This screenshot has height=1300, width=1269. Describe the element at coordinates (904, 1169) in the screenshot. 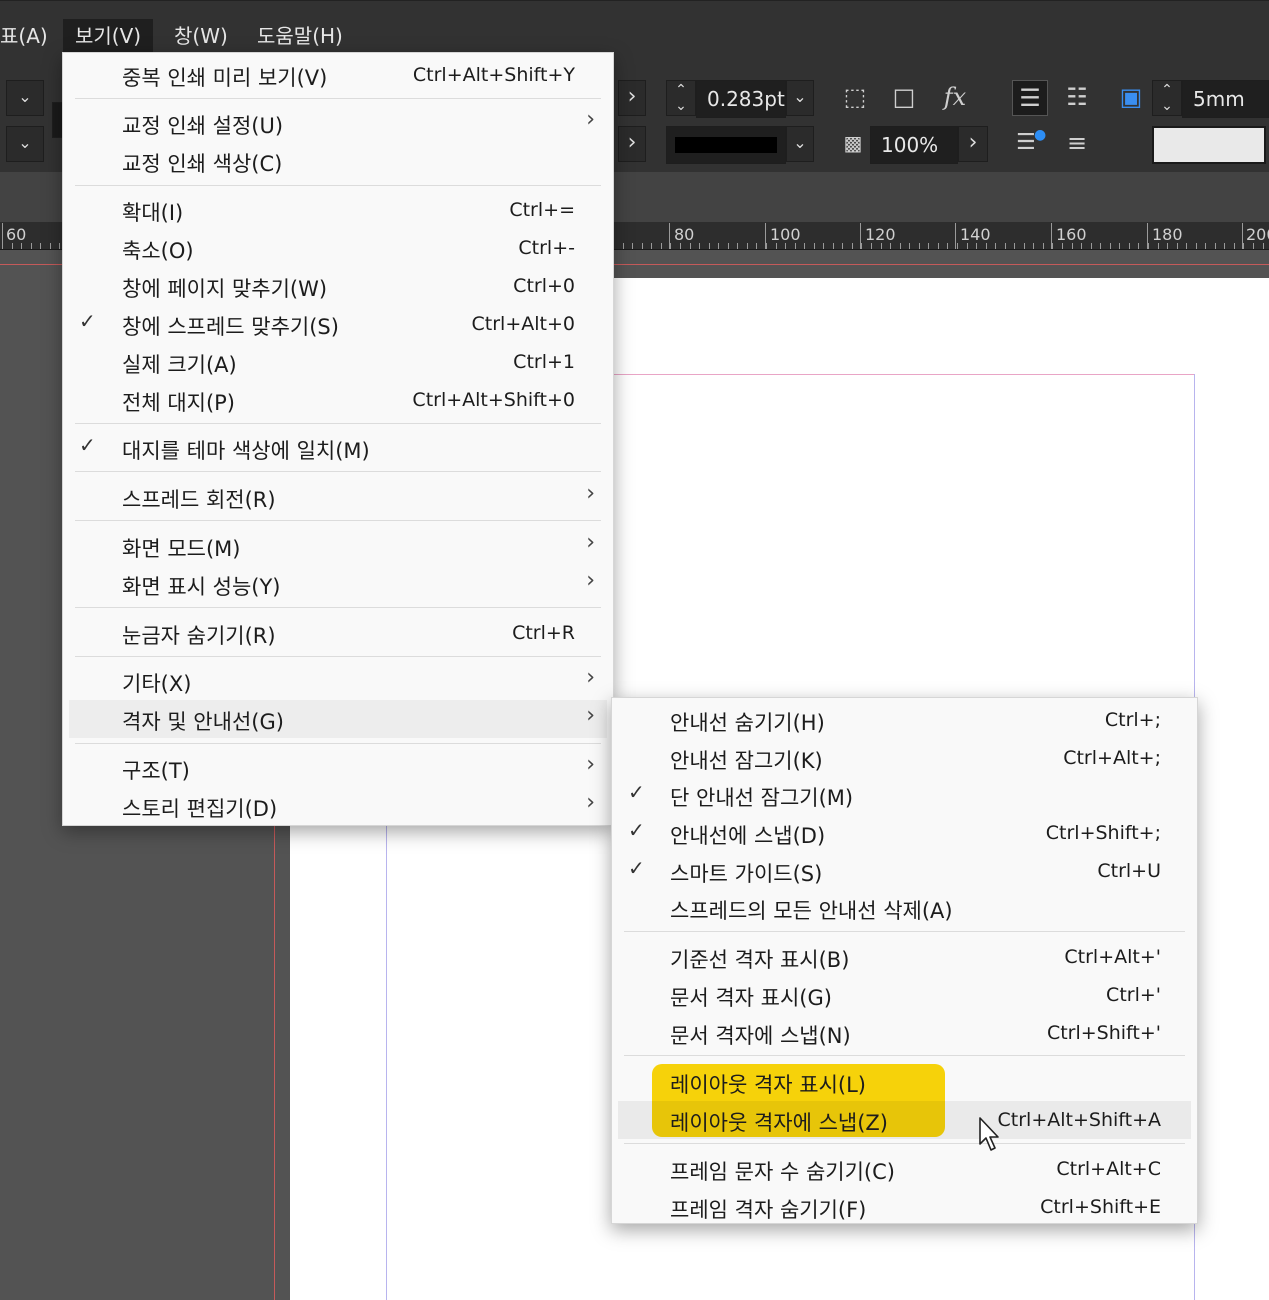

I see `grid-menu-item: 프레임 문자 수 숨기기(C) Ctrl+Alt+C` at that location.